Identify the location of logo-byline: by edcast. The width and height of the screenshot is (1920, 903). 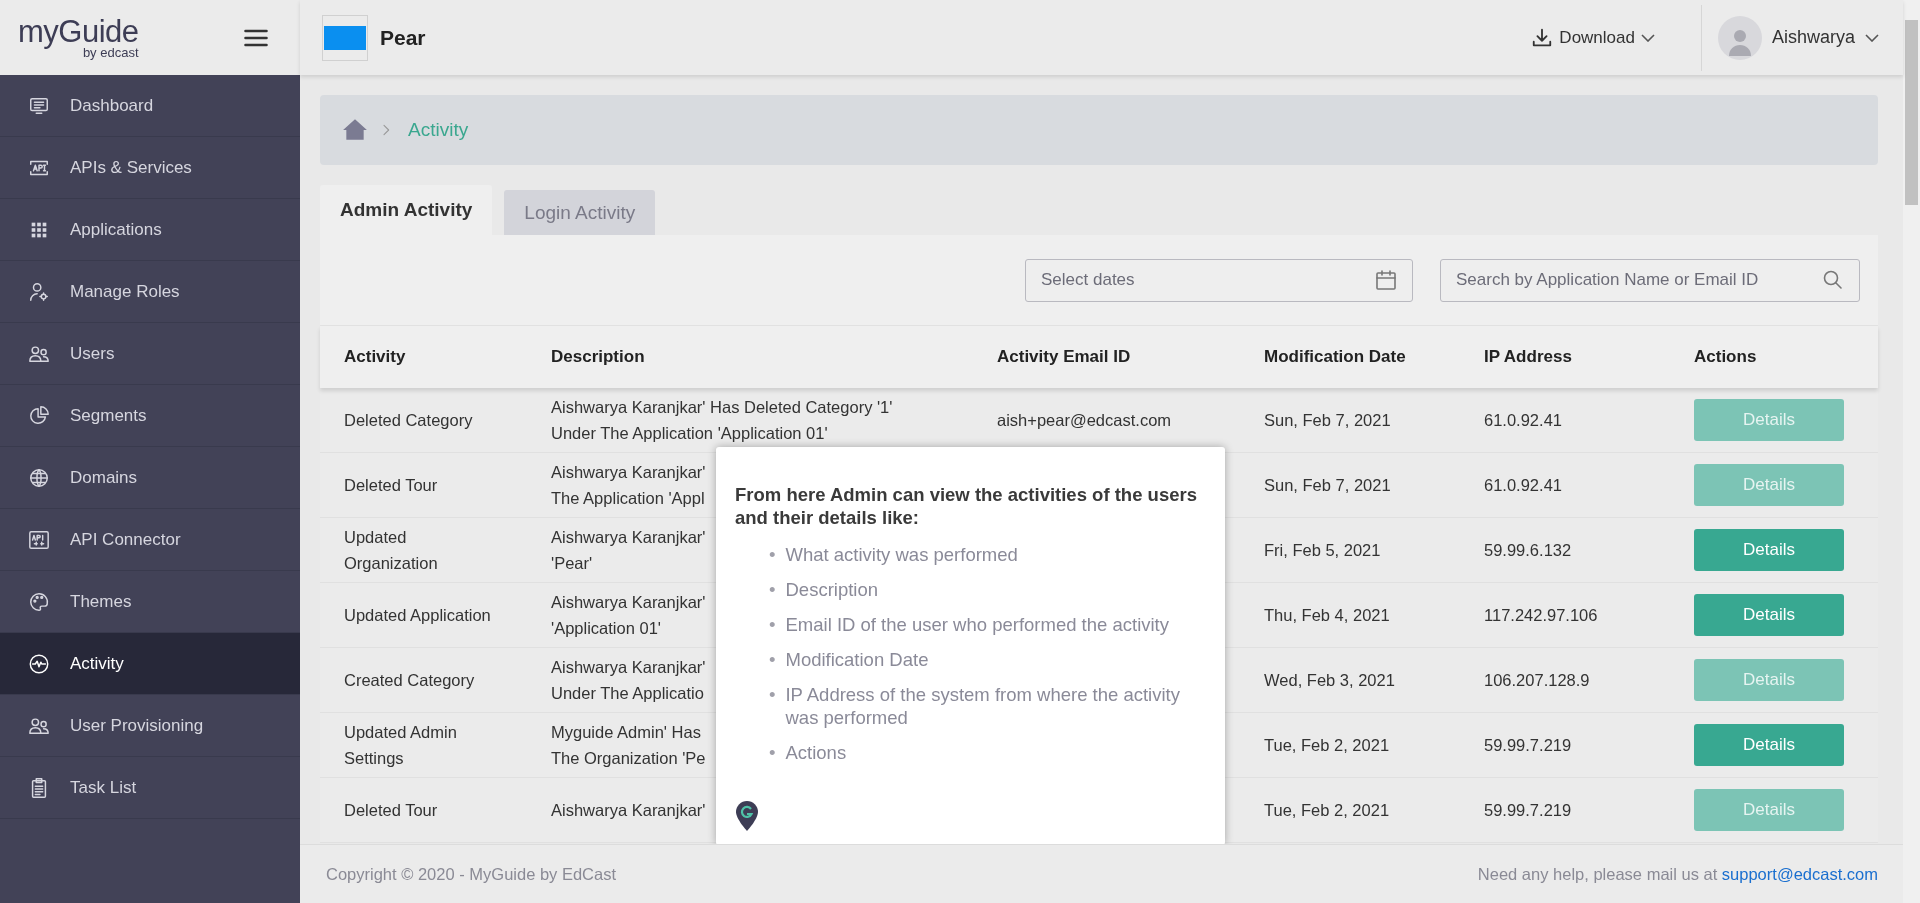
(110, 52).